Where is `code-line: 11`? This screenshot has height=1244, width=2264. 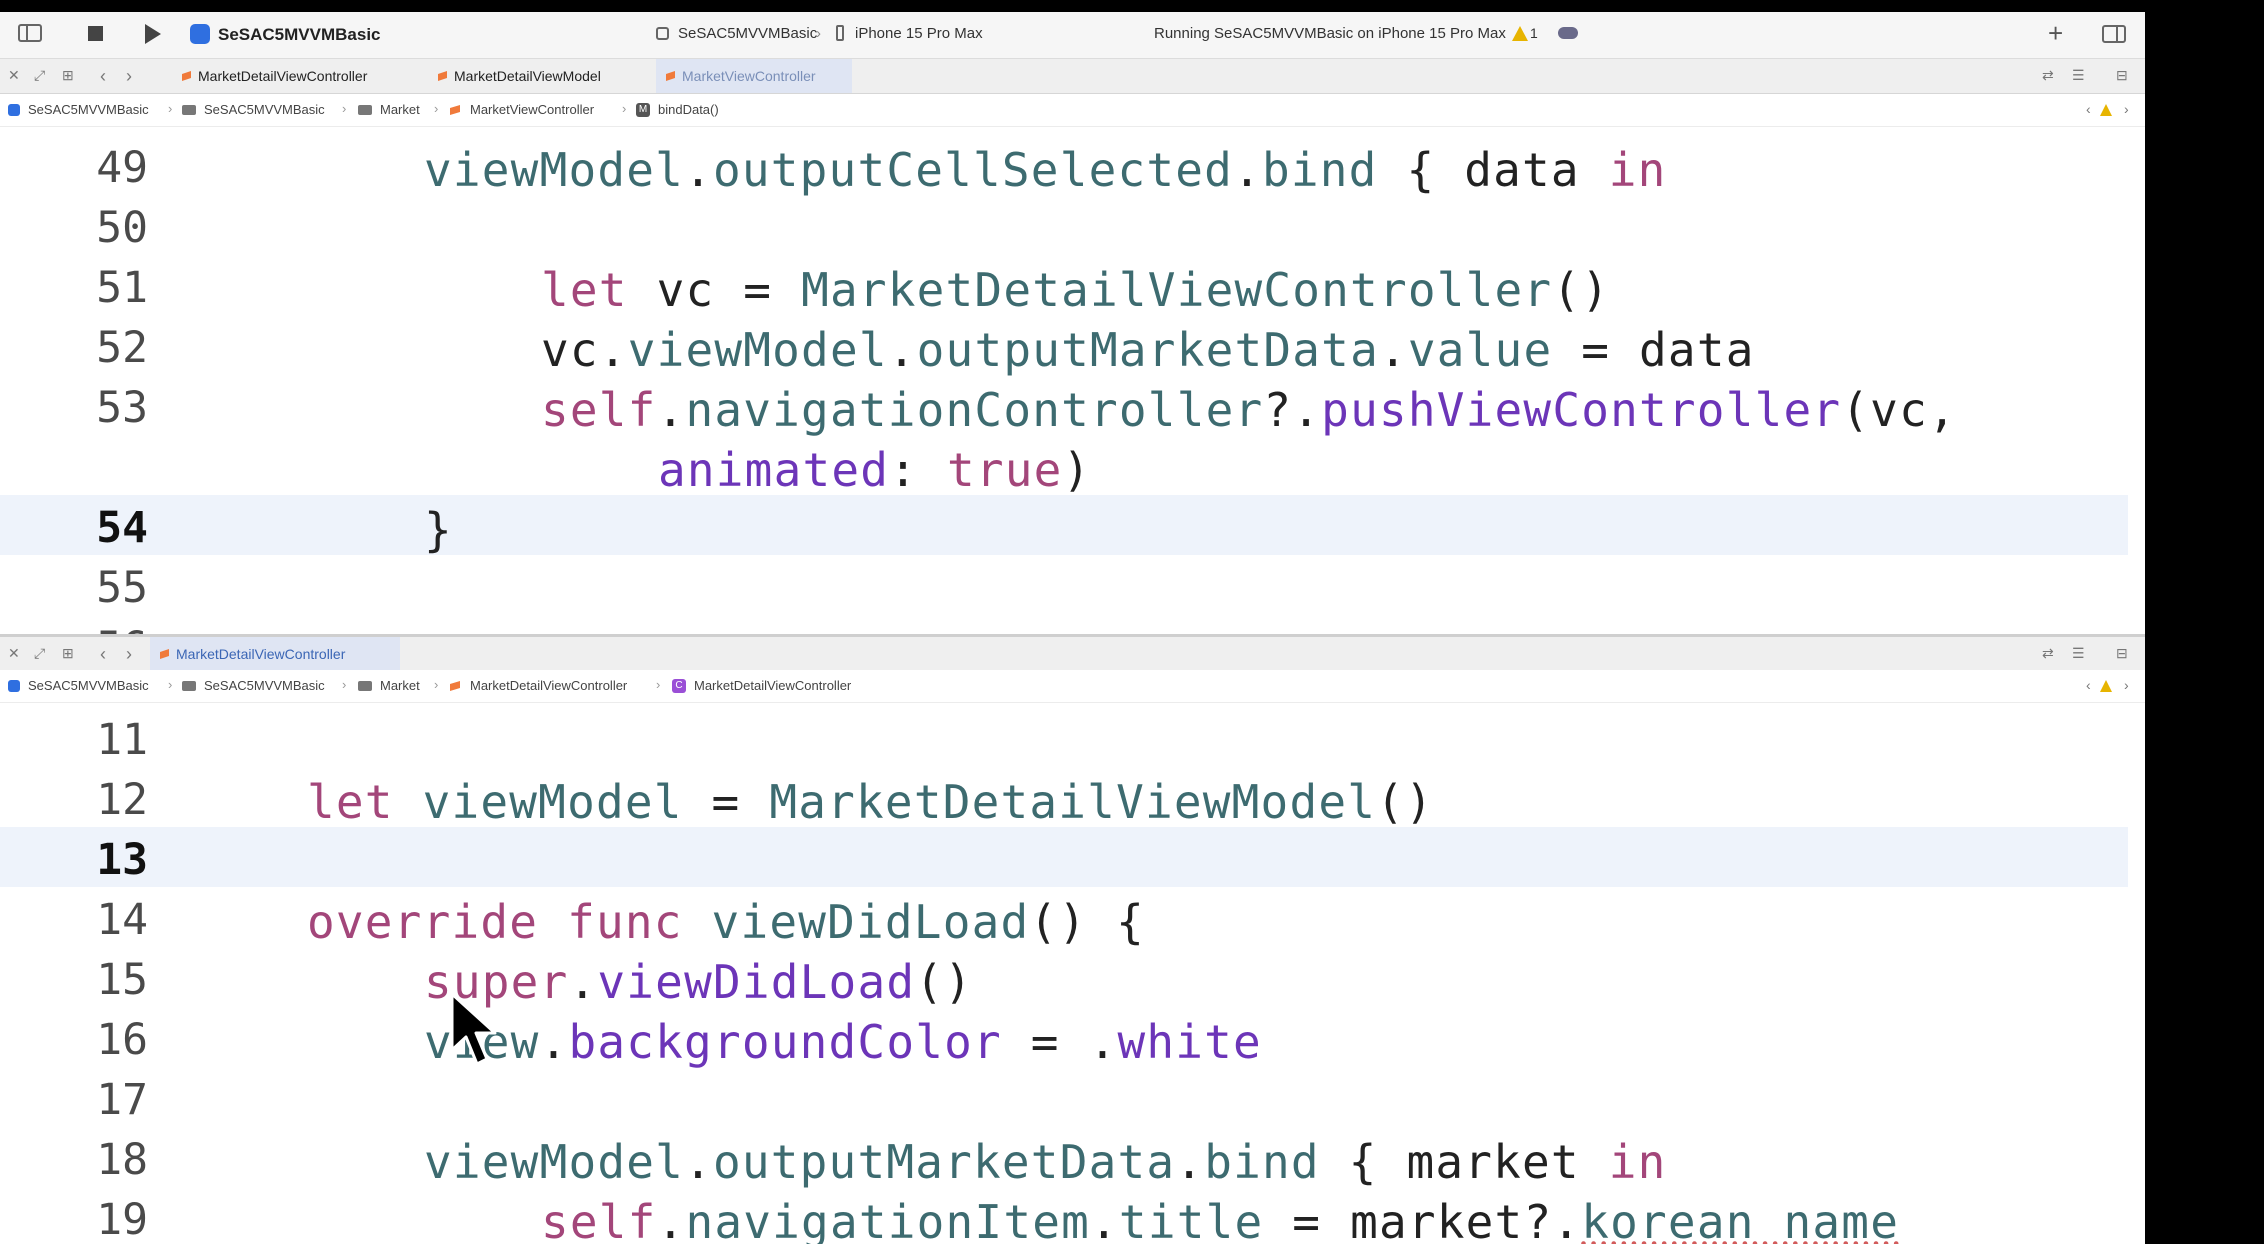
code-line: 11 is located at coordinates (1064, 737).